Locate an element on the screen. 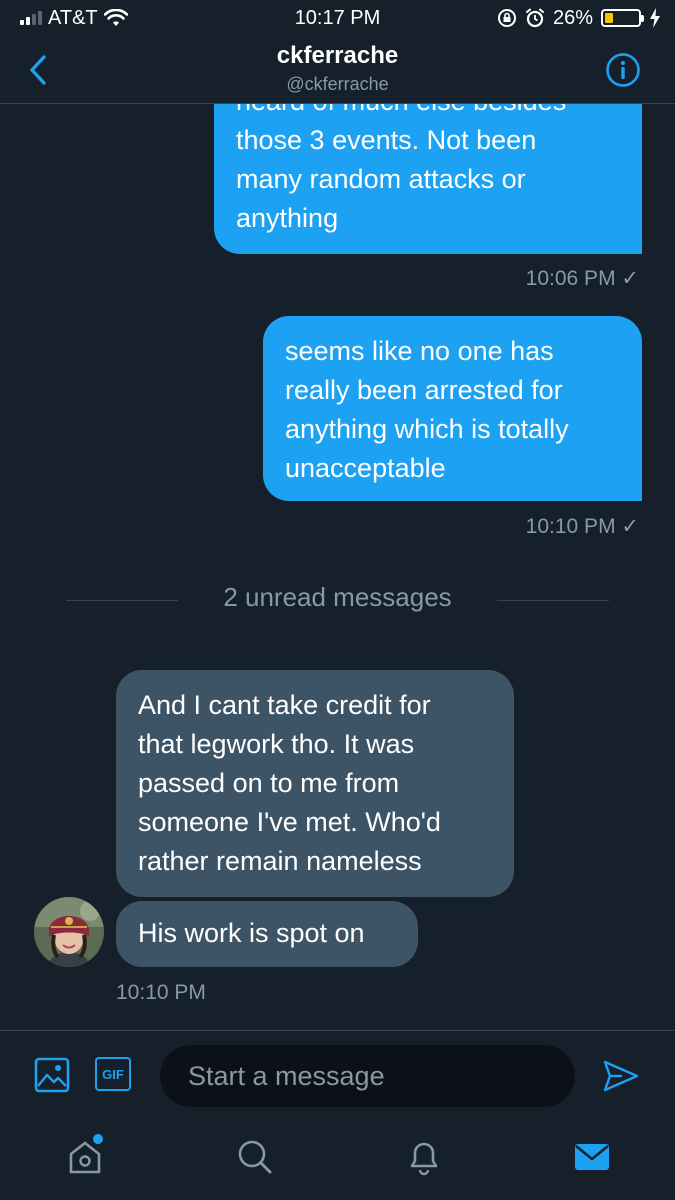 This screenshot has width=675, height=1200. image-icon is located at coordinates (52, 1075).